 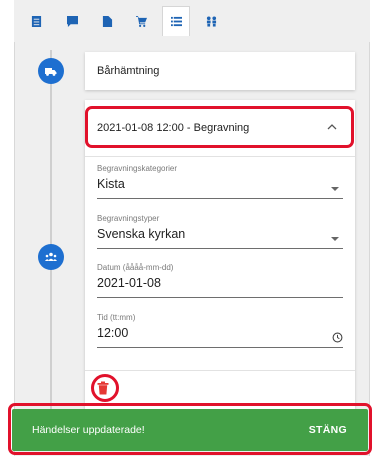 I want to click on people-icon, so click(x=211, y=21).